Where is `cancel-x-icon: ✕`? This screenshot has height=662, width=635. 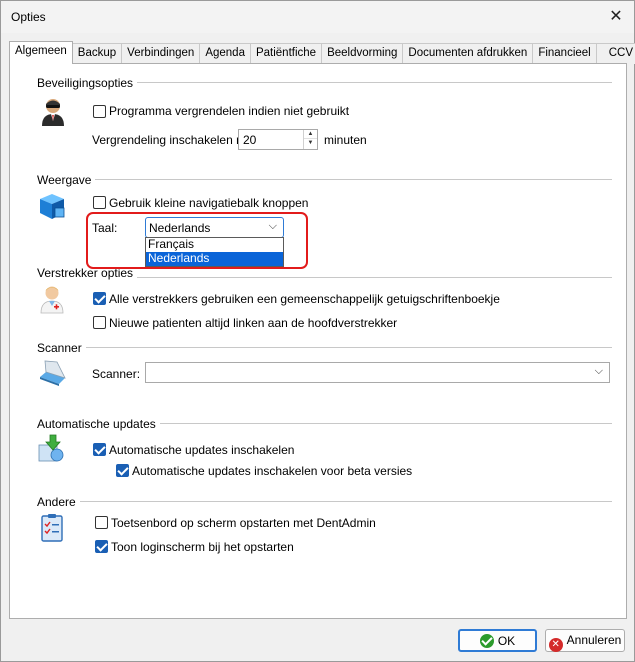 cancel-x-icon: ✕ is located at coordinates (555, 645).